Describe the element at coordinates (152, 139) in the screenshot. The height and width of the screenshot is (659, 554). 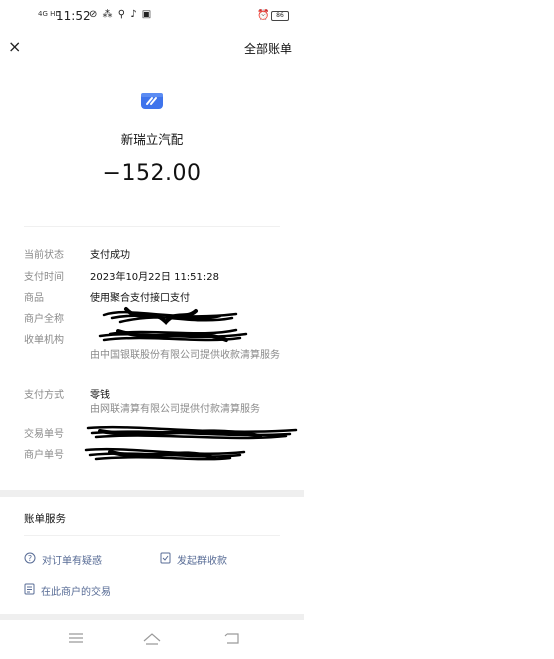
I see `merchant-name: 新瑞立汽配` at that location.